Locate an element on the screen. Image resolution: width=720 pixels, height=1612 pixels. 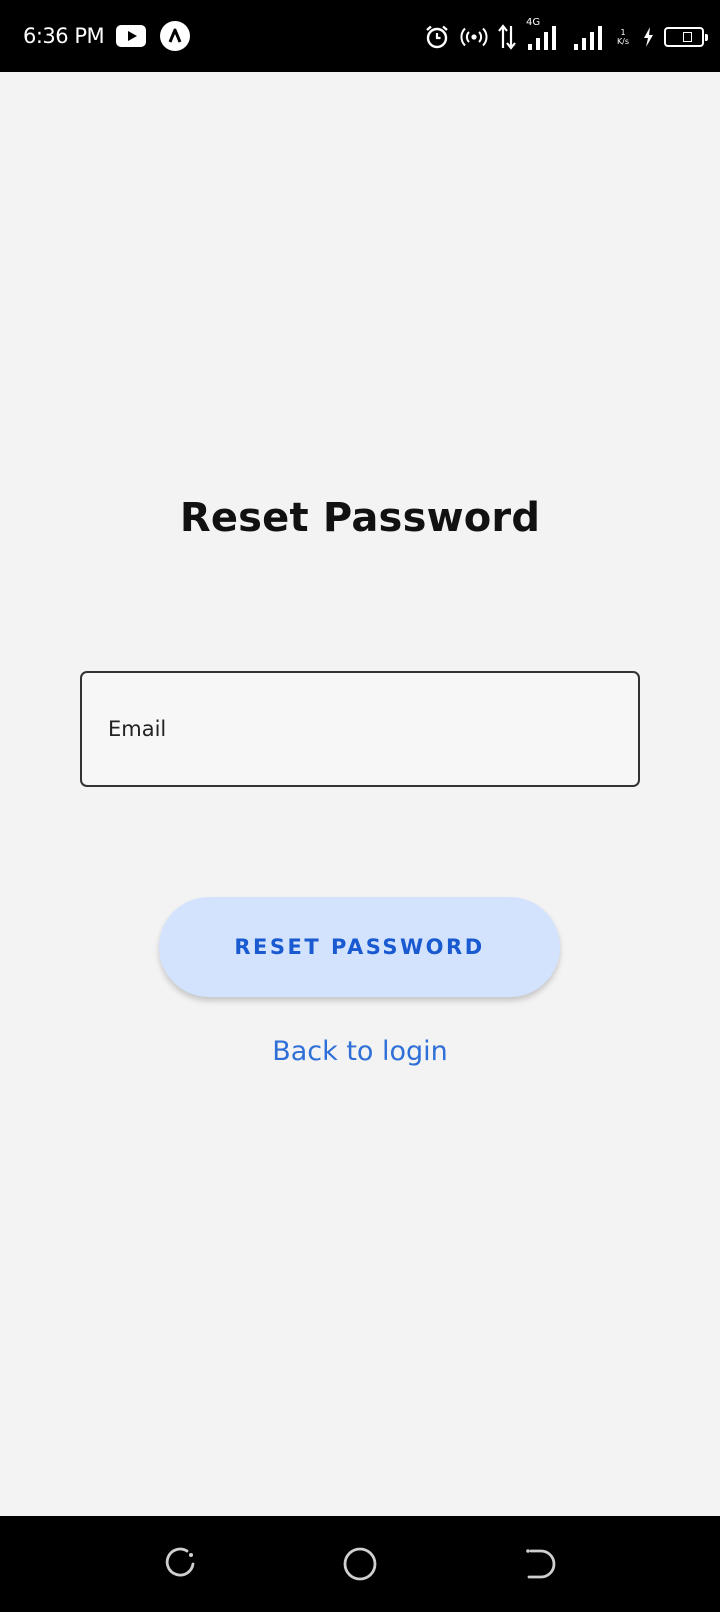
speed-unit: K/s is located at coordinates (623, 41).